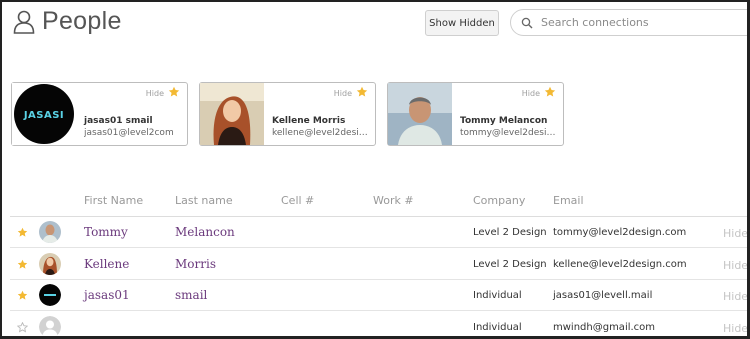 This screenshot has width=750, height=339. I want to click on card-name: Kellene Morris, so click(309, 121).